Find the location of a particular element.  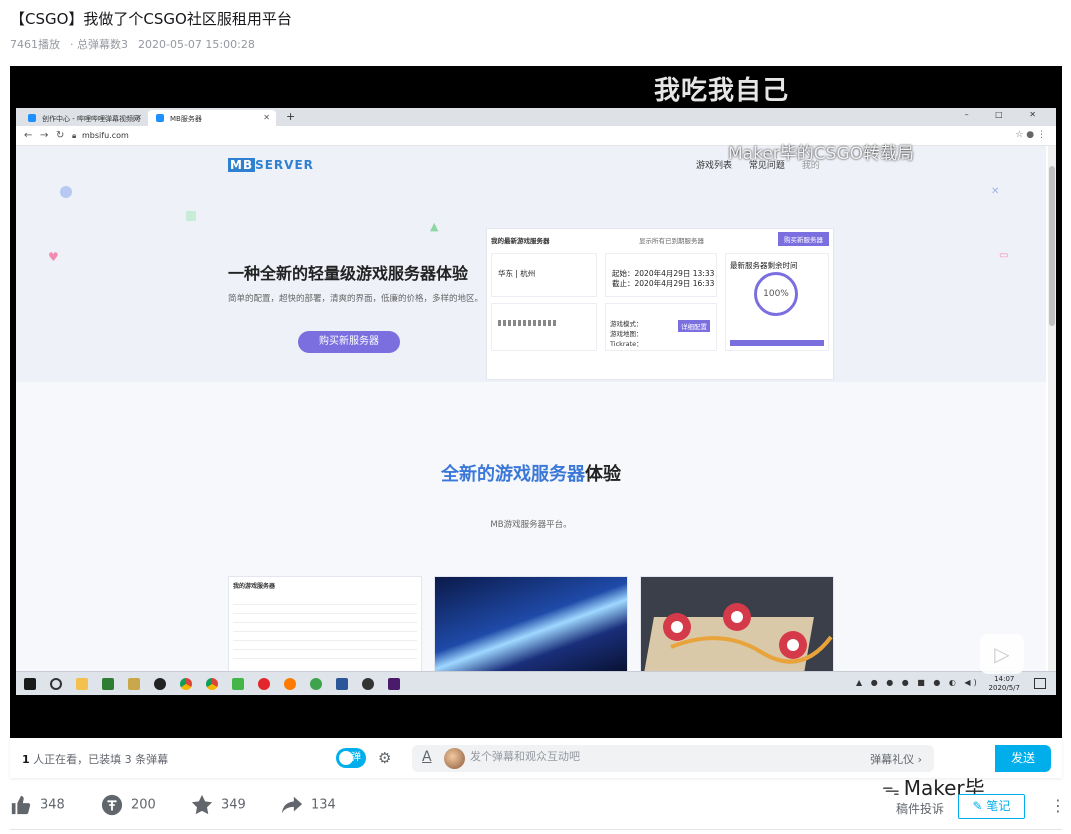

obs-icon is located at coordinates (368, 684).